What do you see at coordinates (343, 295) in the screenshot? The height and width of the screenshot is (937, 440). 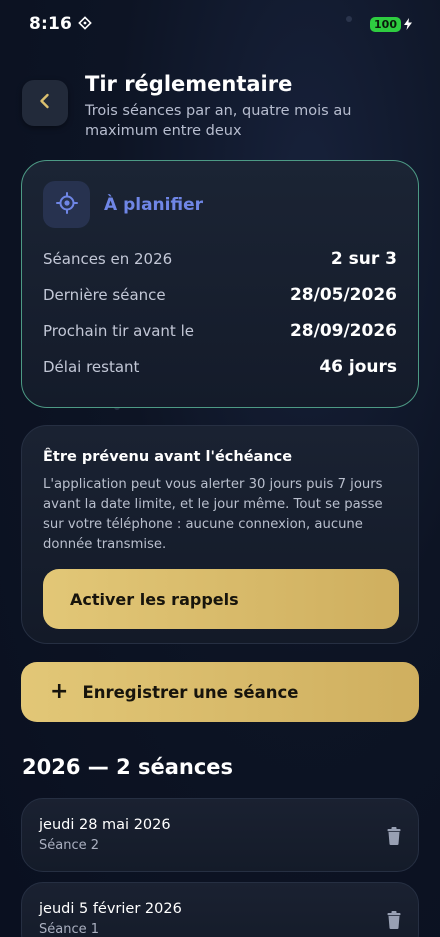 I see `stat-value: 28/05/2026` at bounding box center [343, 295].